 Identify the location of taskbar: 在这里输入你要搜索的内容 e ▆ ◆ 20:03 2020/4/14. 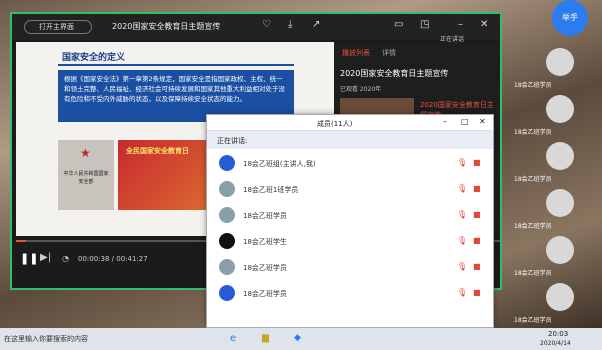
(301, 339).